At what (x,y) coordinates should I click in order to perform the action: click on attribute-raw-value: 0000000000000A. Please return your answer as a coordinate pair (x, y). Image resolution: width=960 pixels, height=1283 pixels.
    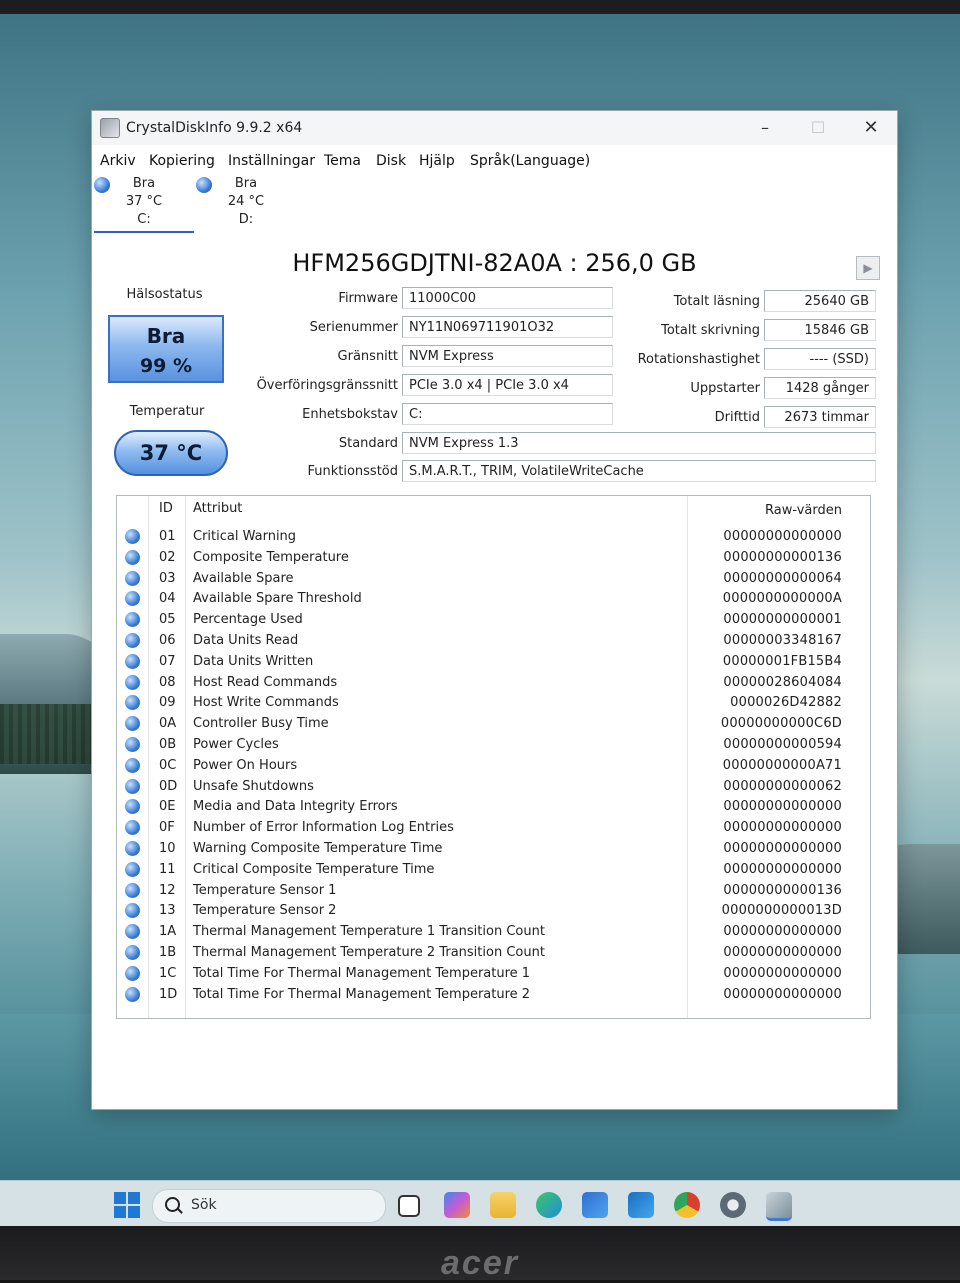
    Looking at the image, I should click on (782, 599).